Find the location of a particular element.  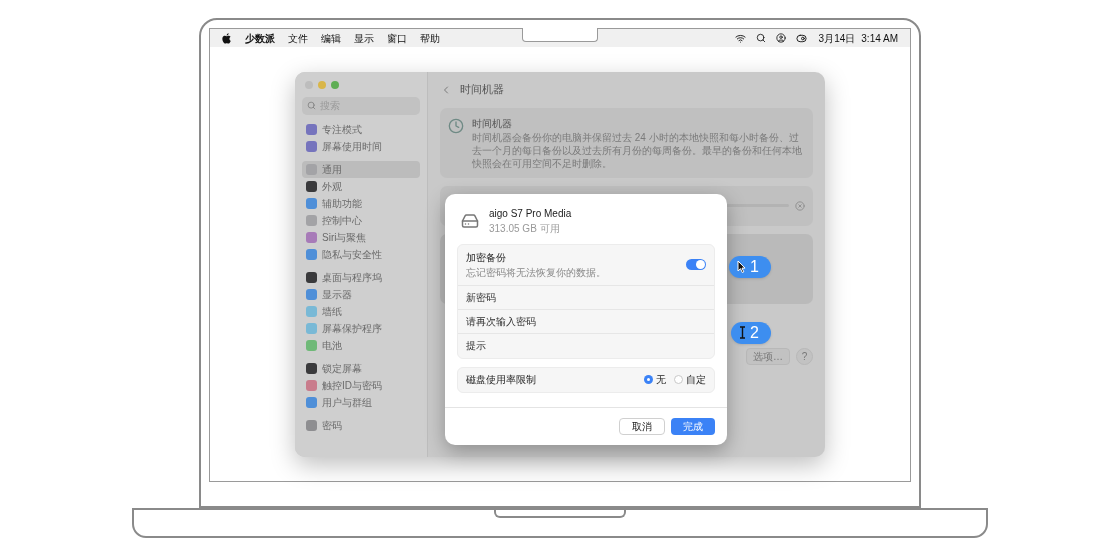

password-field: 新密码 is located at coordinates (586, 297).